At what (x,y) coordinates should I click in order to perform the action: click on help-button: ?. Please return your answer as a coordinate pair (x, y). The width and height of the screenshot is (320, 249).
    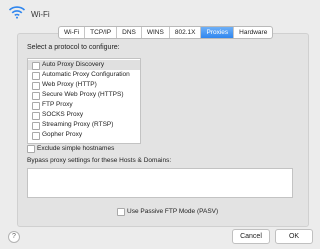
    Looking at the image, I should click on (14, 237).